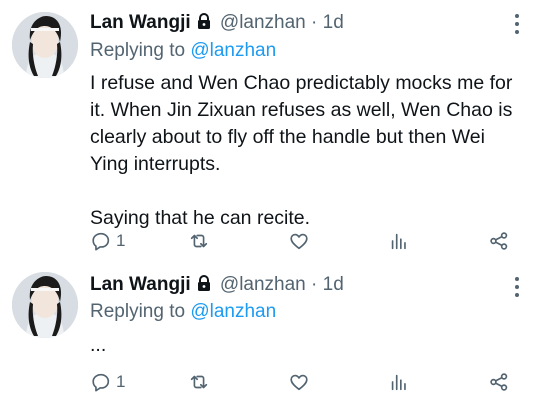 The image size is (540, 405). Describe the element at coordinates (200, 218) in the screenshot. I see `tweet-text-paragraph: Saying that he can recite.` at that location.